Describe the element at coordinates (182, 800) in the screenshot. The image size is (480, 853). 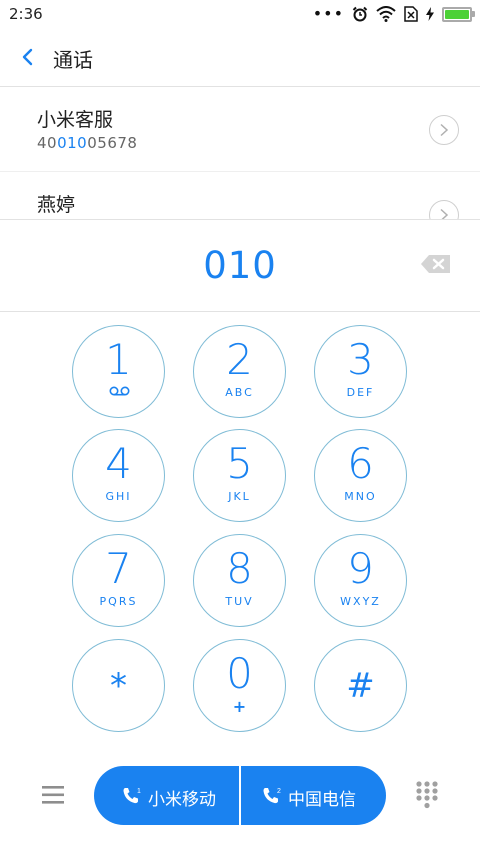
I see `sim1-label: 小米移动` at that location.